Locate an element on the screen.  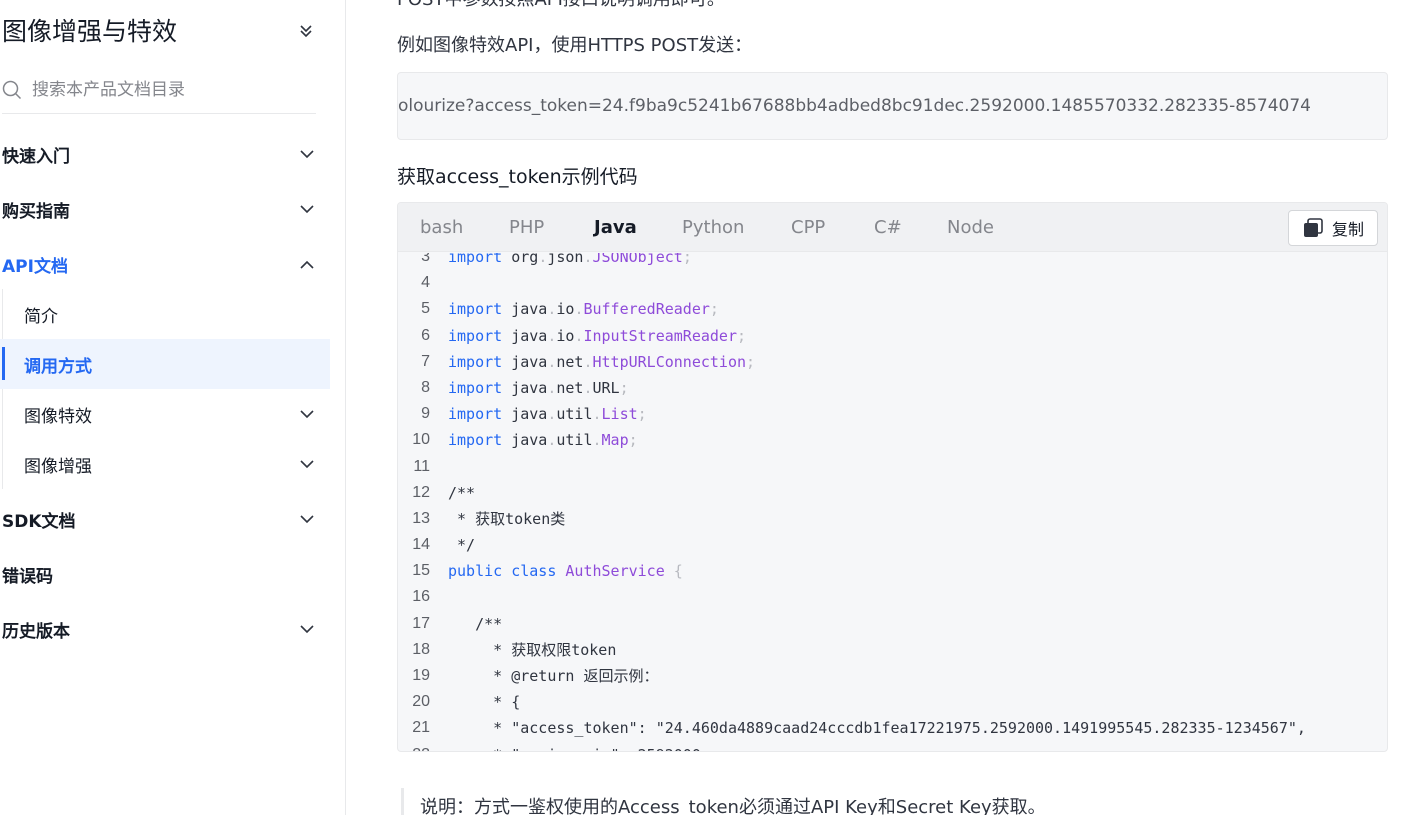
code-line: 6 import java.io.InputStreamReader; is located at coordinates (892, 336).